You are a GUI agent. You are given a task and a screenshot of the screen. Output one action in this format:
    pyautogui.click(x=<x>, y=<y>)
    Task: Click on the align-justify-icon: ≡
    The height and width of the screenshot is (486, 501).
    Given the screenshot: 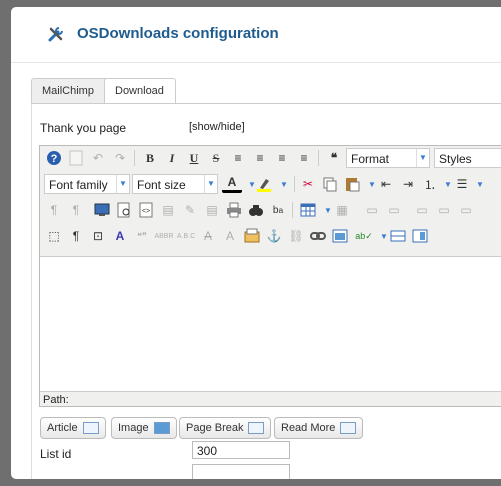 What is the action you would take?
    pyautogui.click(x=238, y=158)
    